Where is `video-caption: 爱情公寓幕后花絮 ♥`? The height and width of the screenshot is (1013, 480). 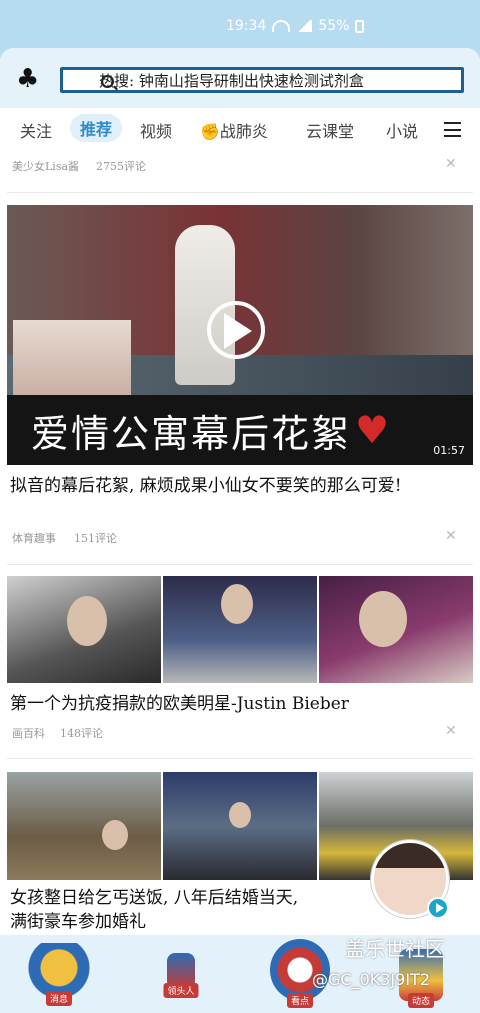 video-caption: 爱情公寓幕后花絮 ♥ is located at coordinates (240, 430).